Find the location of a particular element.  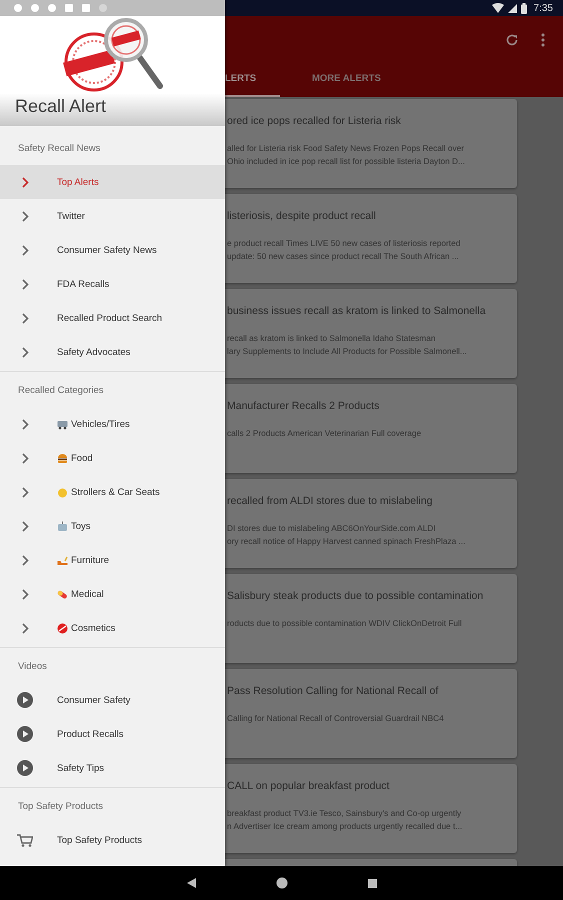

menu-item: Twitter is located at coordinates (112, 216).